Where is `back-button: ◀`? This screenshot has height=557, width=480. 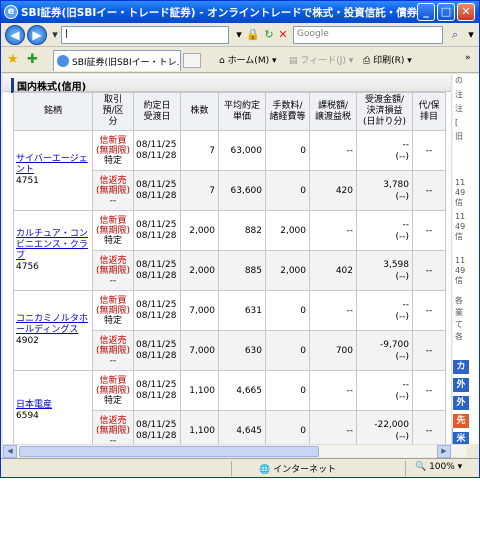 back-button: ◀ is located at coordinates (15, 35).